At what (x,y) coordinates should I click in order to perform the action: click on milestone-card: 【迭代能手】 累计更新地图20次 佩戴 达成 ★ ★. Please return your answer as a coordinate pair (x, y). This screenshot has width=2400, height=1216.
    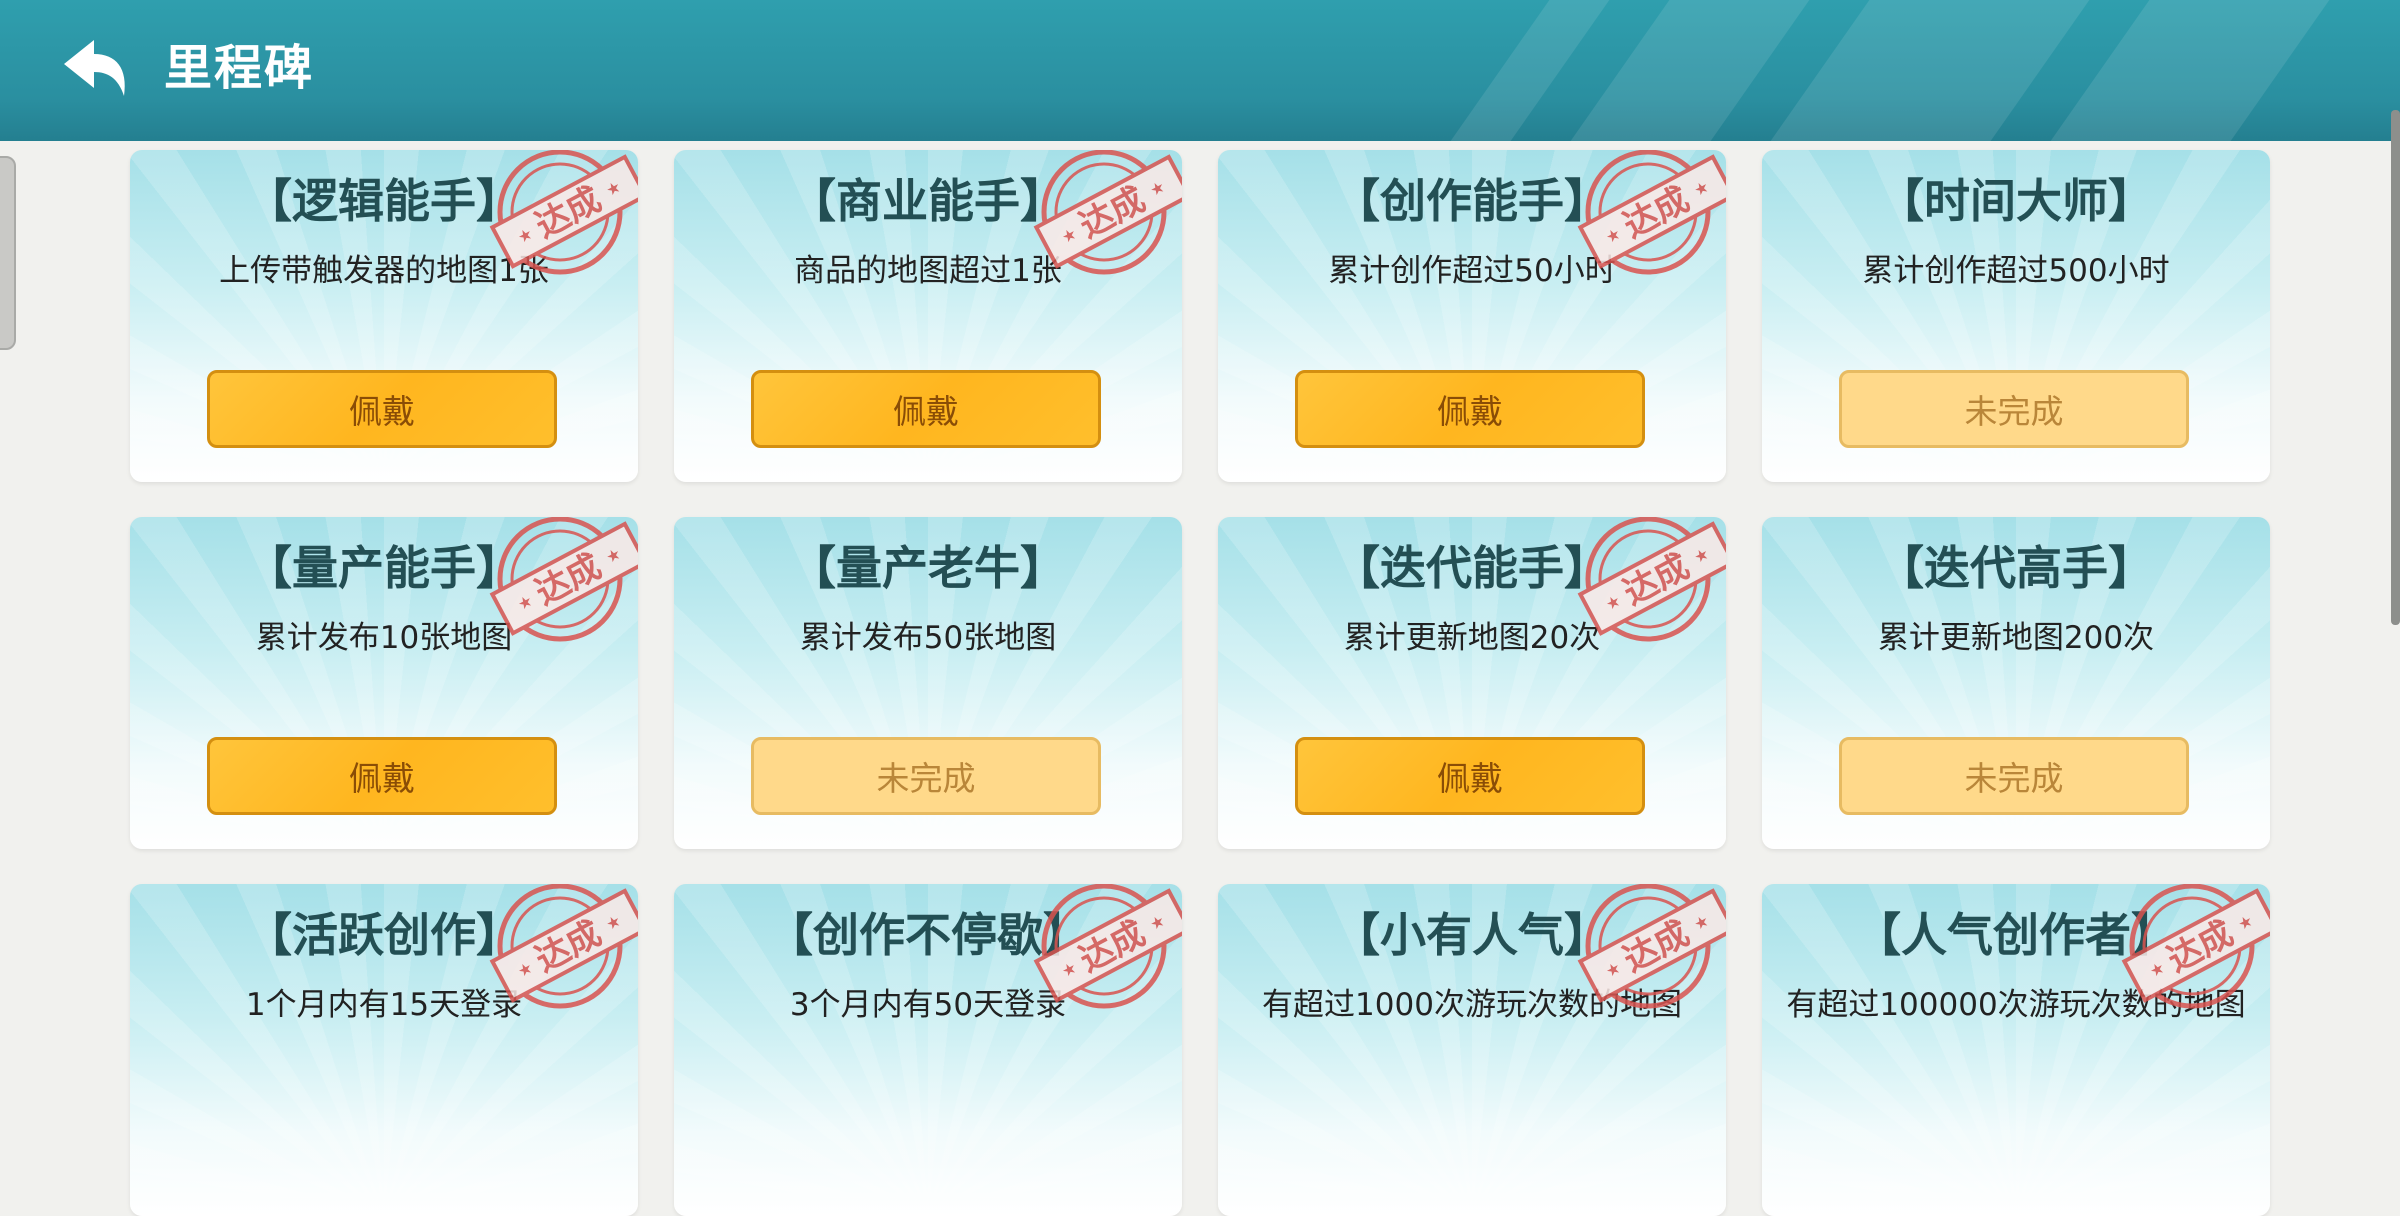
    Looking at the image, I should click on (1472, 683).